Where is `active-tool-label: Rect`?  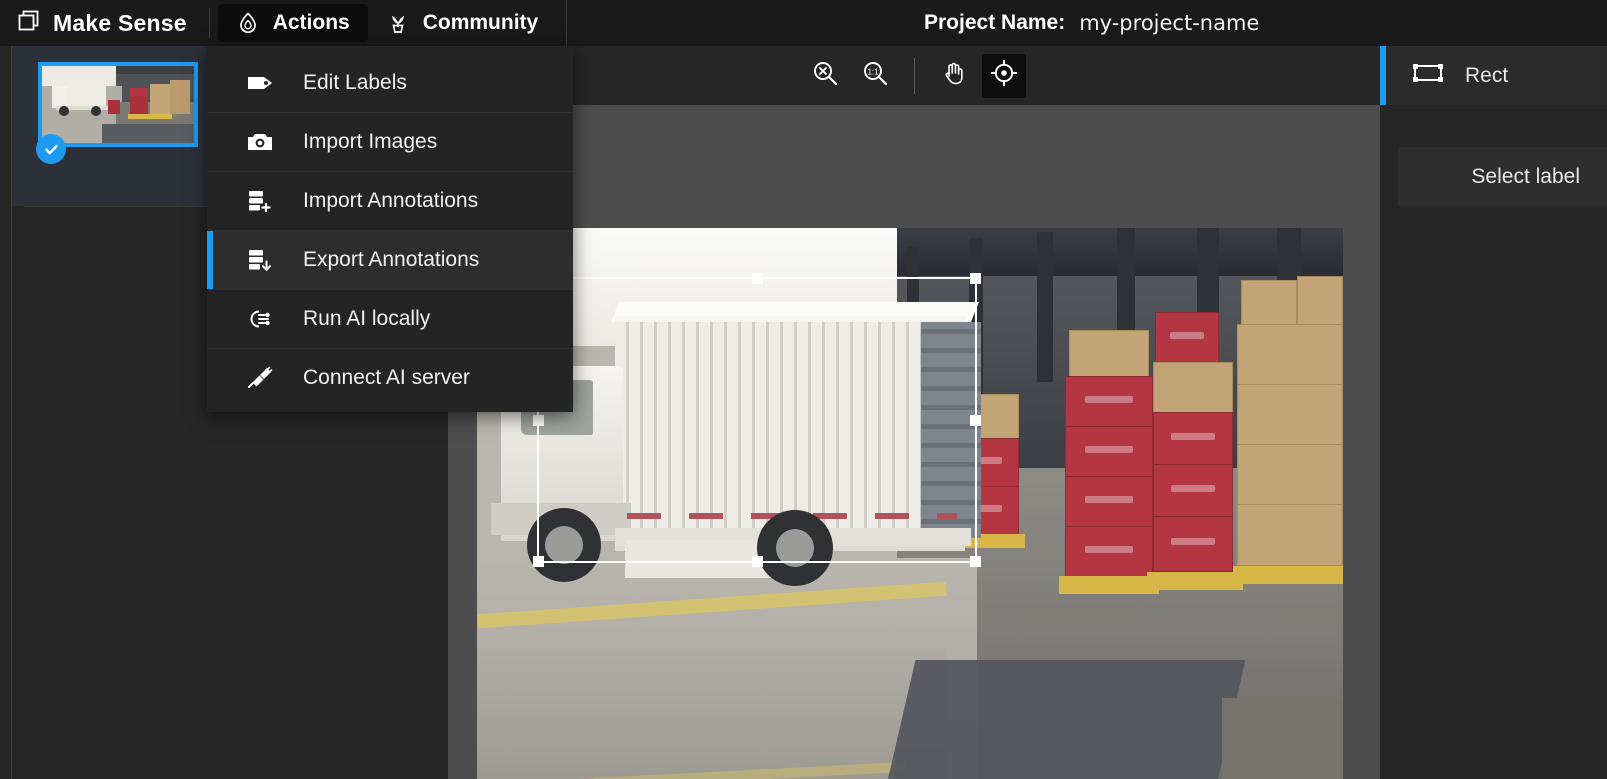 active-tool-label: Rect is located at coordinates (1487, 75).